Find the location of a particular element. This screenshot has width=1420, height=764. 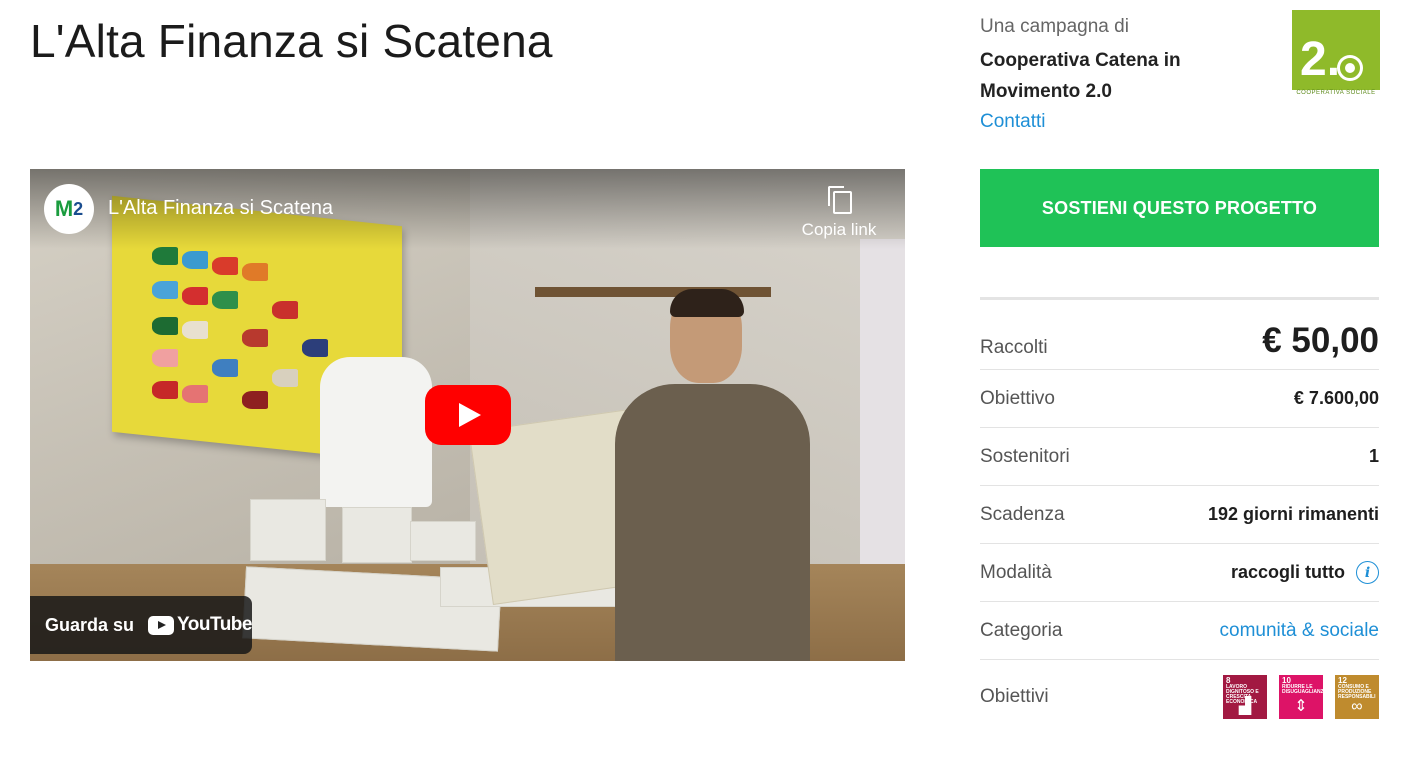

logo-caption: COOPERATIVA SOCIALE is located at coordinates (1336, 93).